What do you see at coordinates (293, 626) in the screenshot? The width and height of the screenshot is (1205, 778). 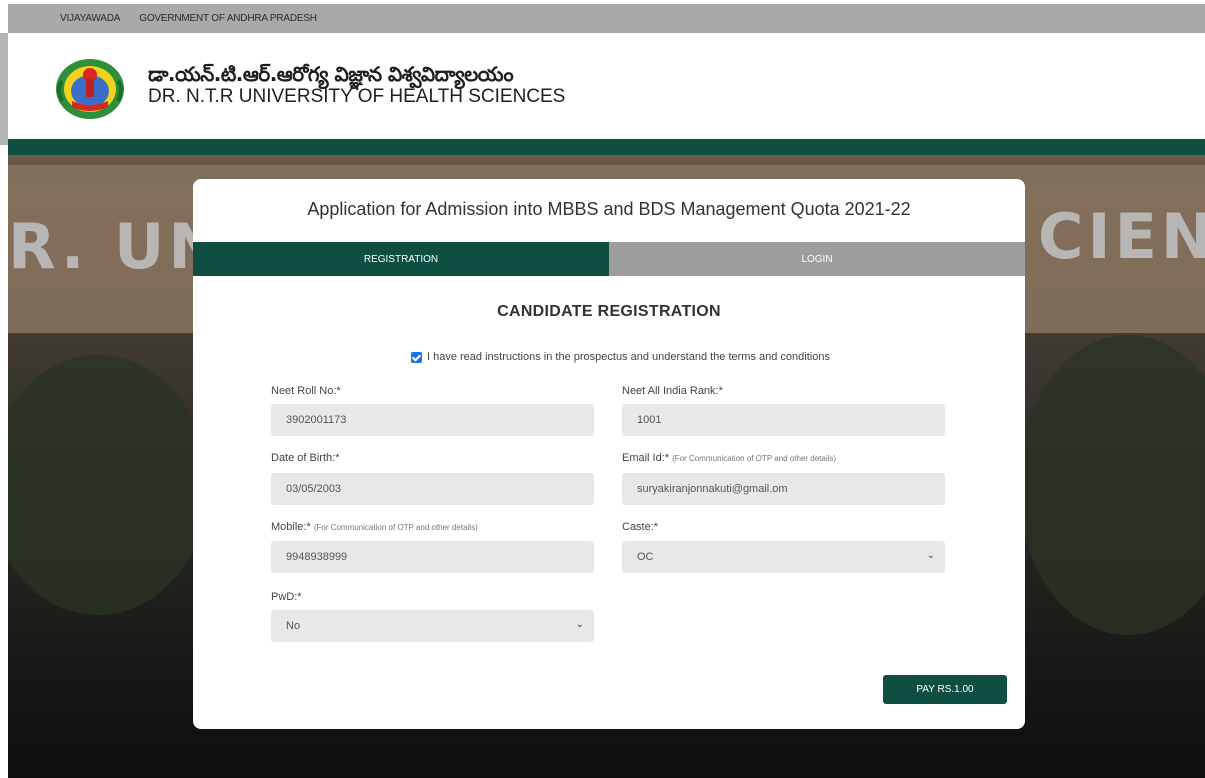 I see `pwd-selected-value: No` at bounding box center [293, 626].